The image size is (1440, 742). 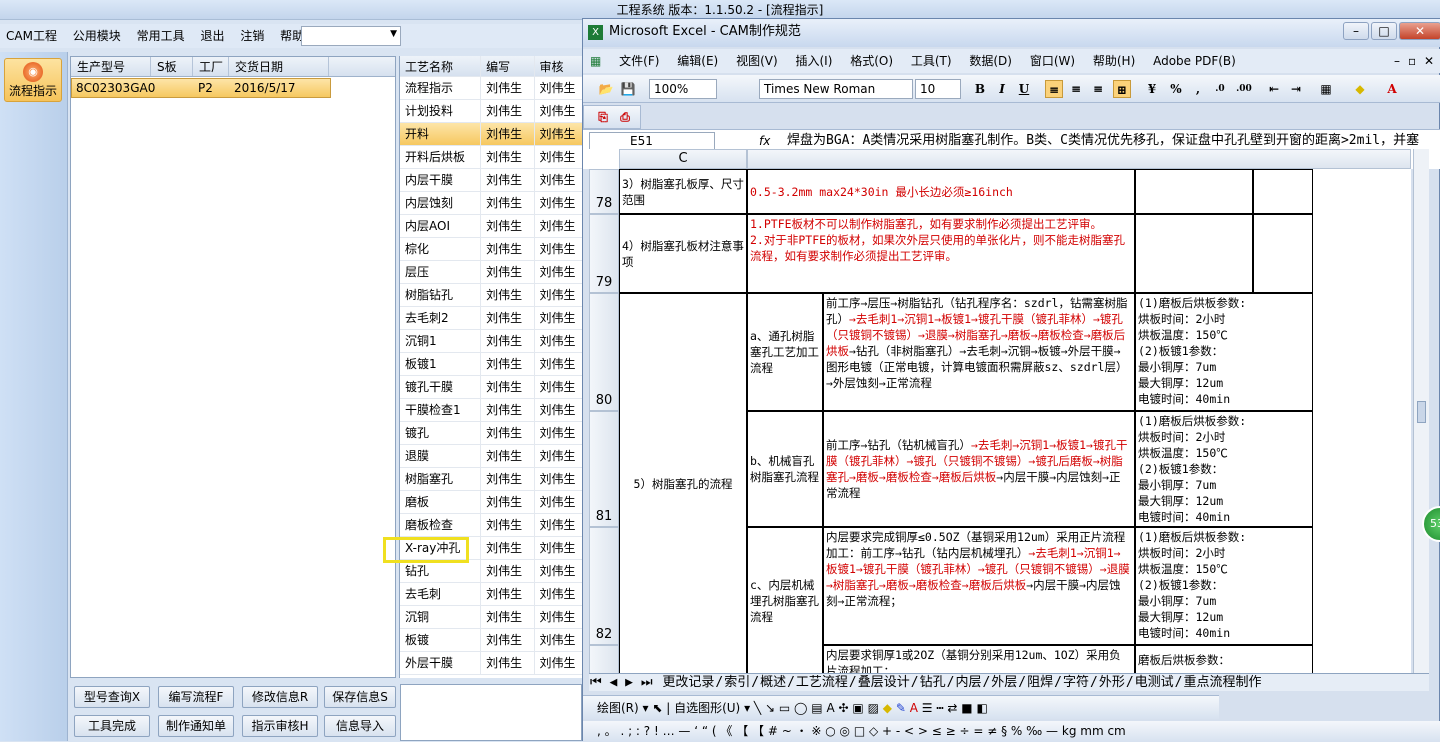 I want to click on table-row: 镀孔 刘伟生 刘伟生, so click(x=492, y=433).